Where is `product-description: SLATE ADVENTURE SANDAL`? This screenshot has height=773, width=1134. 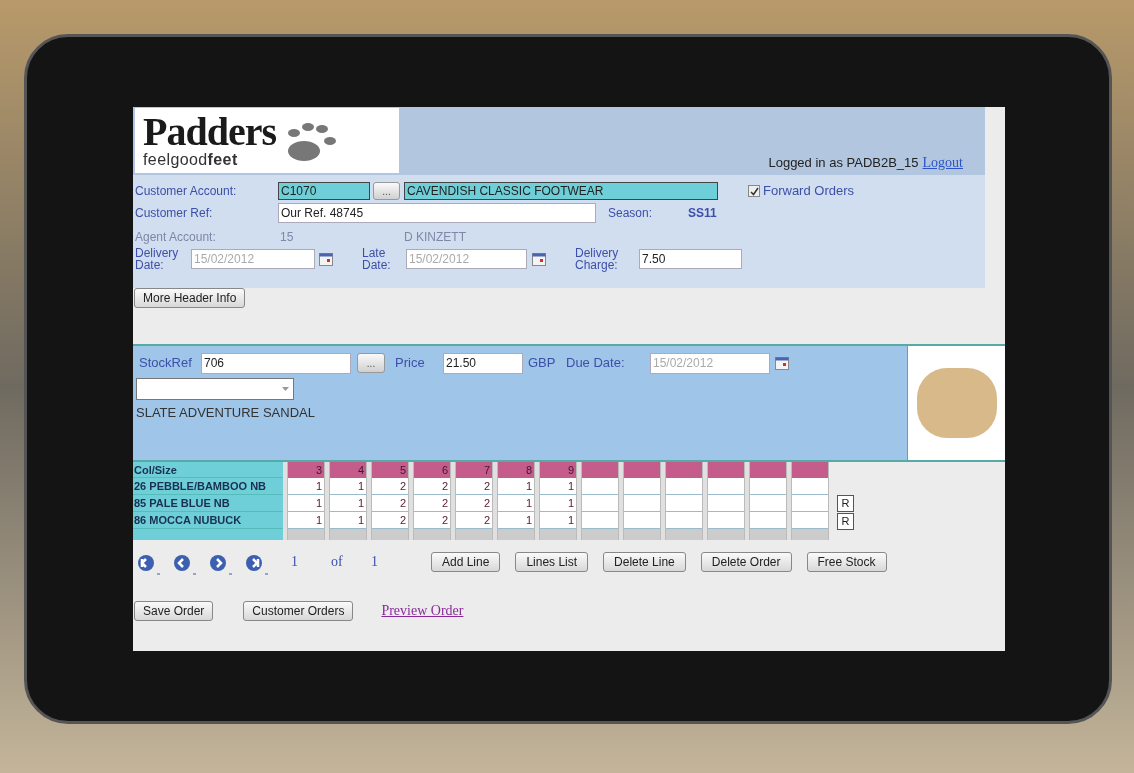
product-description: SLATE ADVENTURE SANDAL is located at coordinates (226, 413).